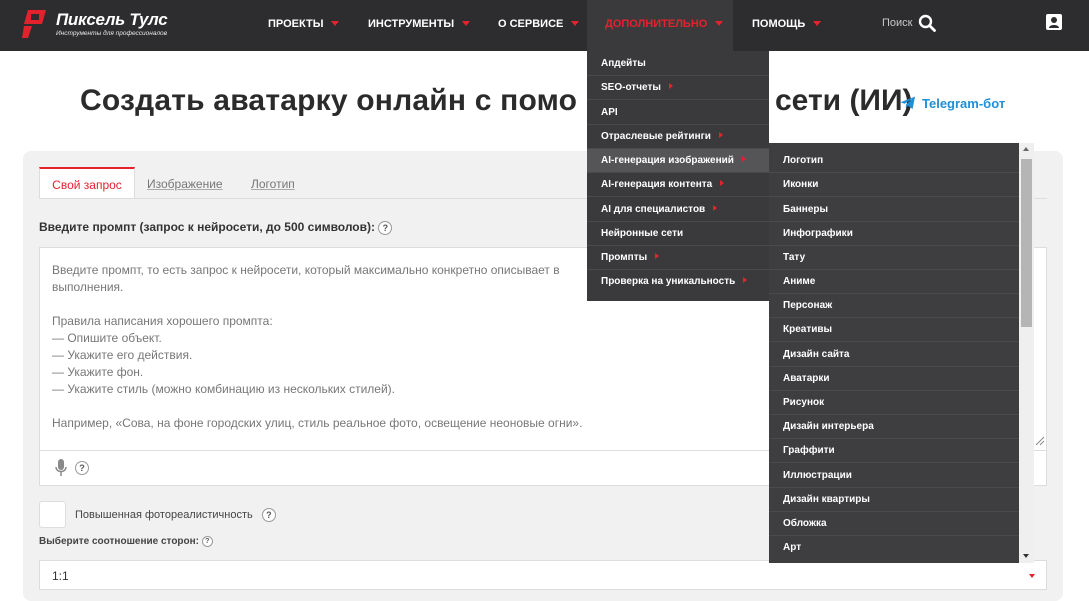 The width and height of the screenshot is (1089, 601). What do you see at coordinates (894, 379) in the screenshot?
I see `submenu-item-avatars: Аватарки` at bounding box center [894, 379].